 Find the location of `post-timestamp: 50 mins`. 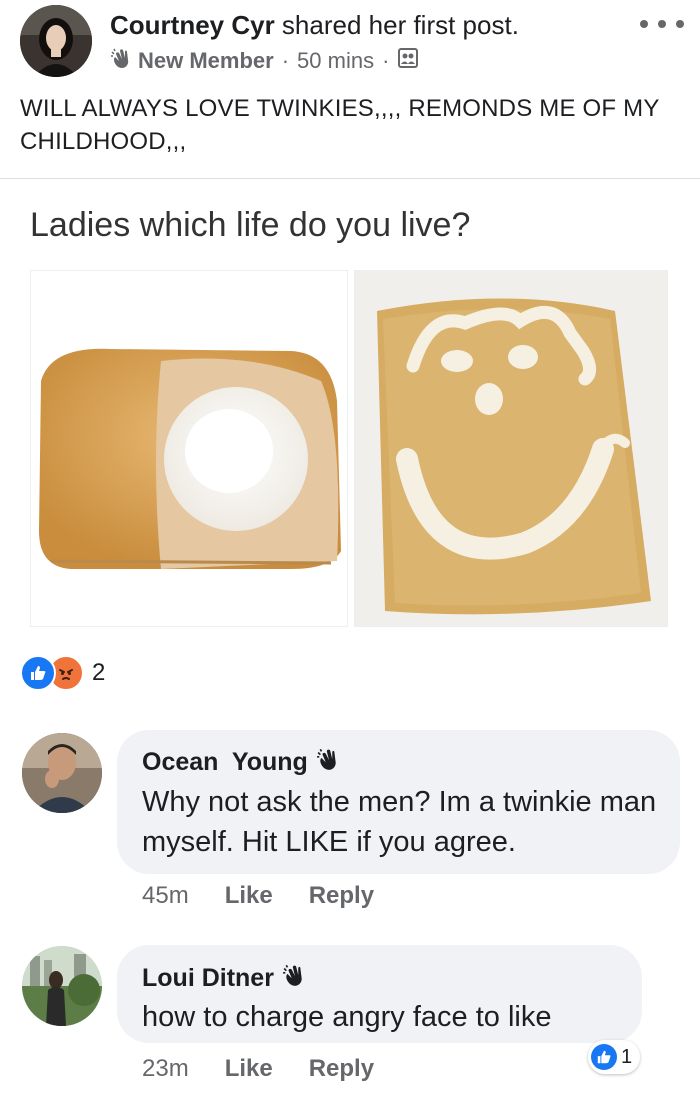

post-timestamp: 50 mins is located at coordinates (335, 61).